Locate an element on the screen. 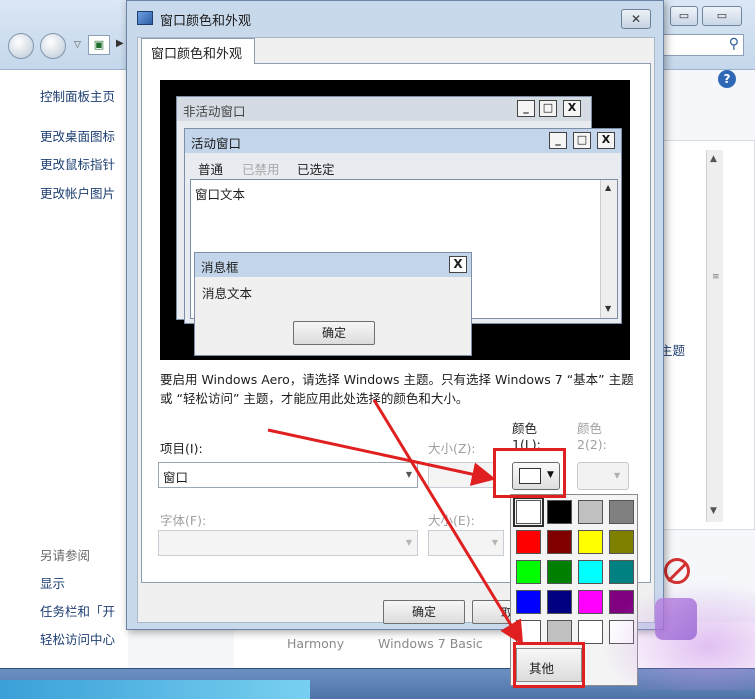 This screenshot has width=755, height=699. arrow-to-color1 is located at coordinates (381, 457).